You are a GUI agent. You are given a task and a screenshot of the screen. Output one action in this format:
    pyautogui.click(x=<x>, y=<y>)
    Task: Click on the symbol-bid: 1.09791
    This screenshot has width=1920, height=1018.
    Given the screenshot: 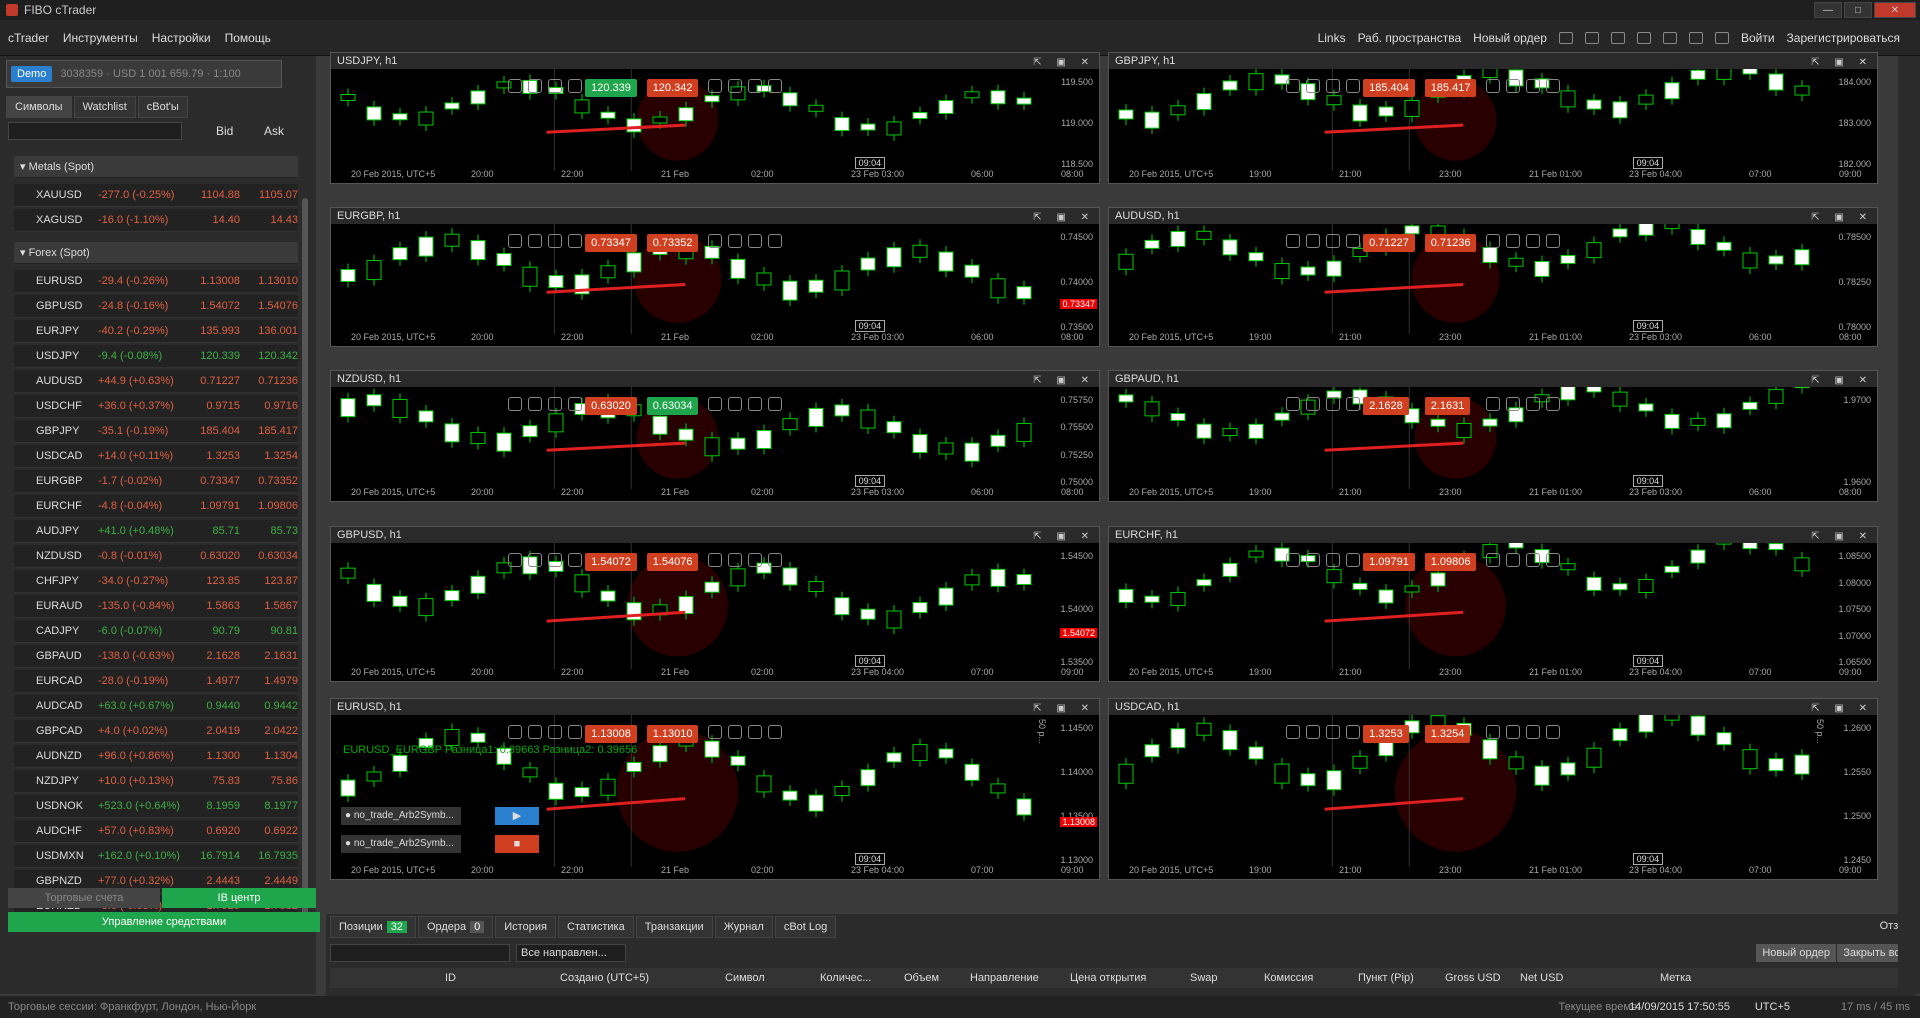 What is the action you would take?
    pyautogui.click(x=212, y=506)
    